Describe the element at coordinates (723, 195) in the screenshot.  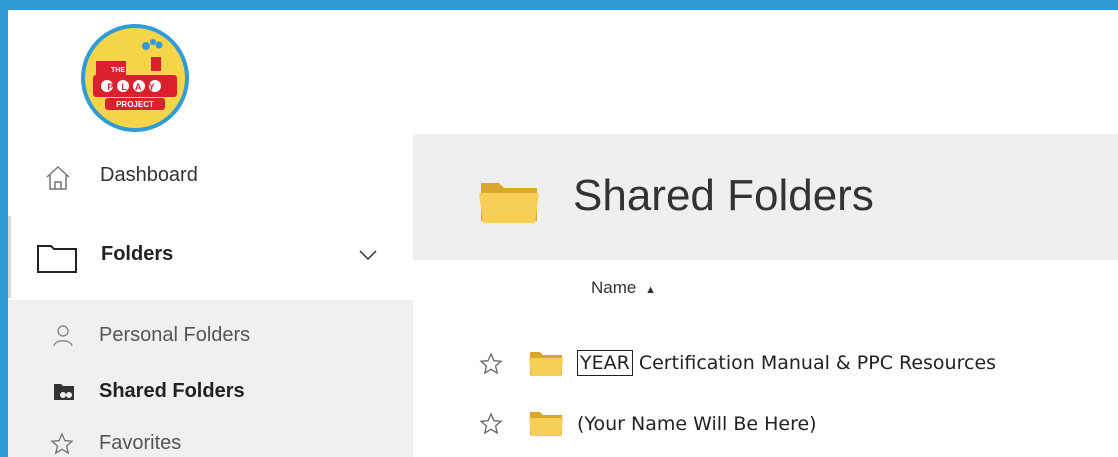
I see `page-title: Shared Folders` at that location.